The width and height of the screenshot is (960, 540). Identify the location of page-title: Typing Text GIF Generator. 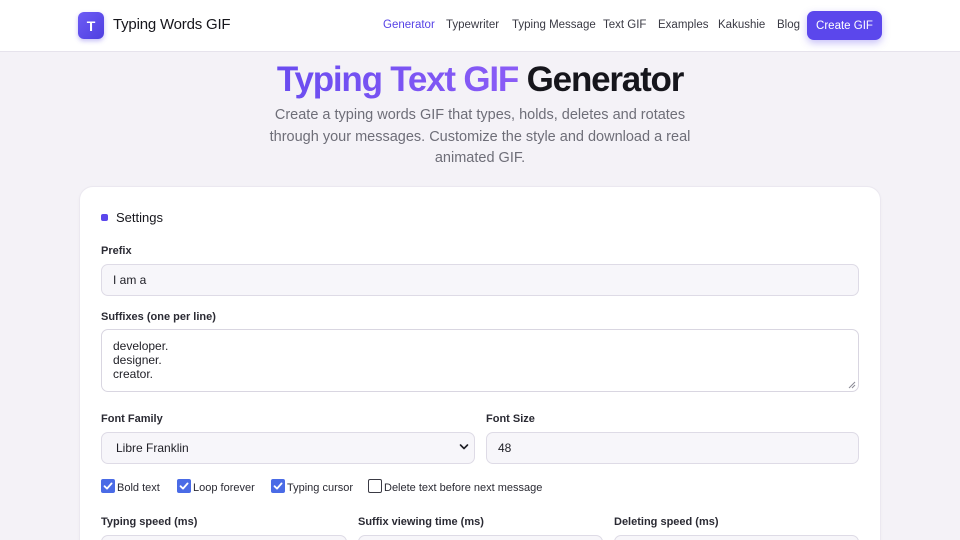
(480, 80).